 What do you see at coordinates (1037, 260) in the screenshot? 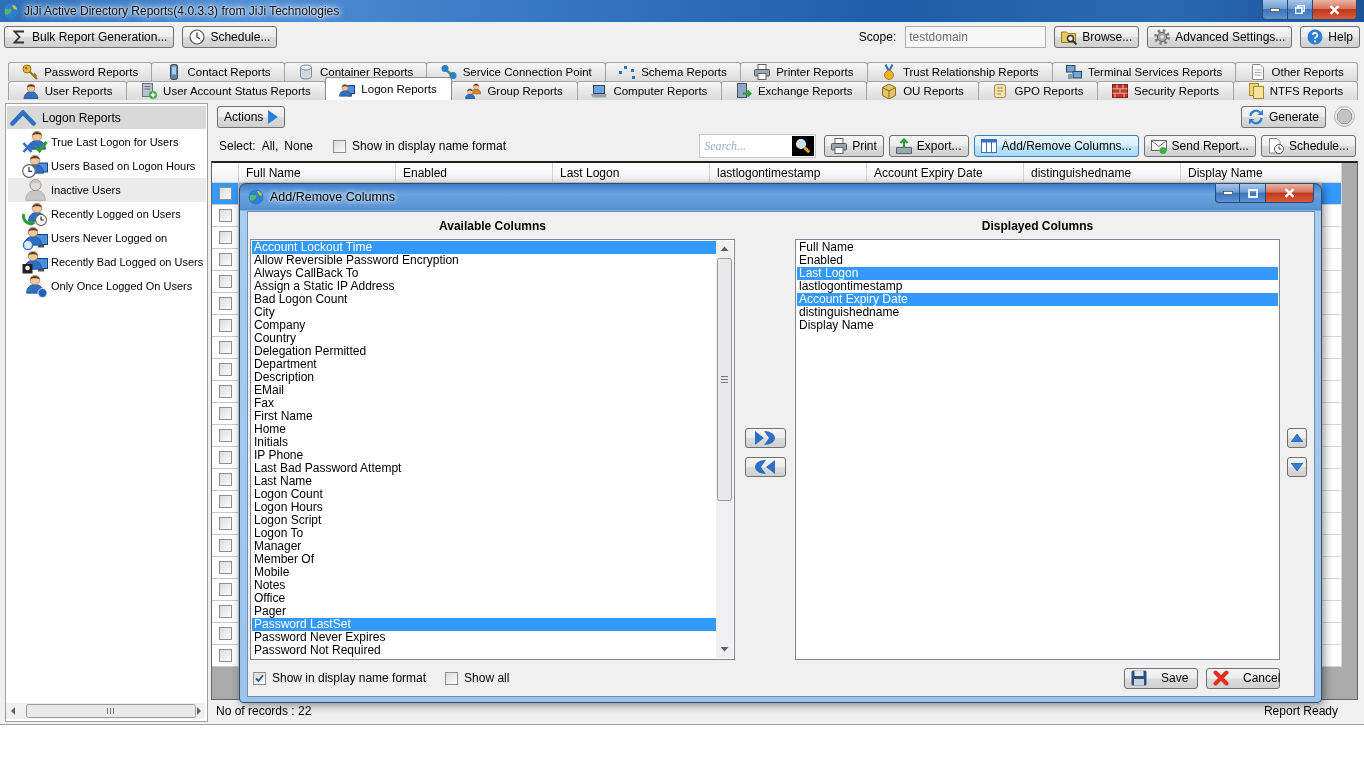
I see `list-item: Enabled` at bounding box center [1037, 260].